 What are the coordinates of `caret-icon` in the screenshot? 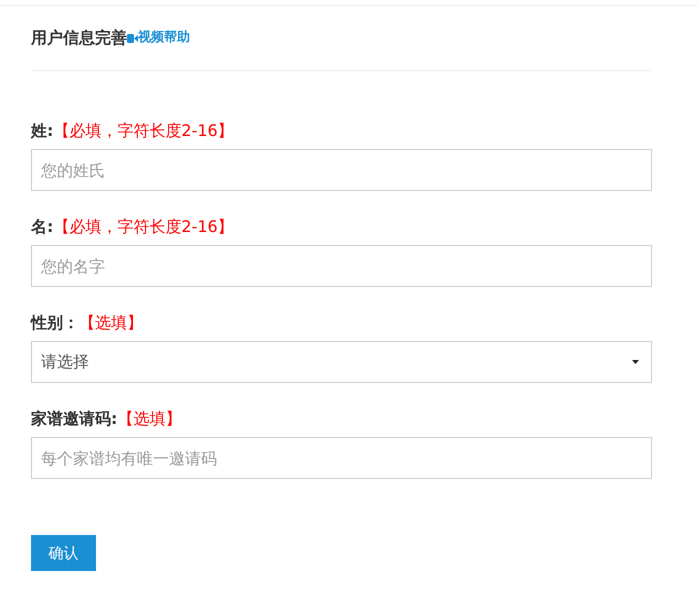 It's located at (635, 362).